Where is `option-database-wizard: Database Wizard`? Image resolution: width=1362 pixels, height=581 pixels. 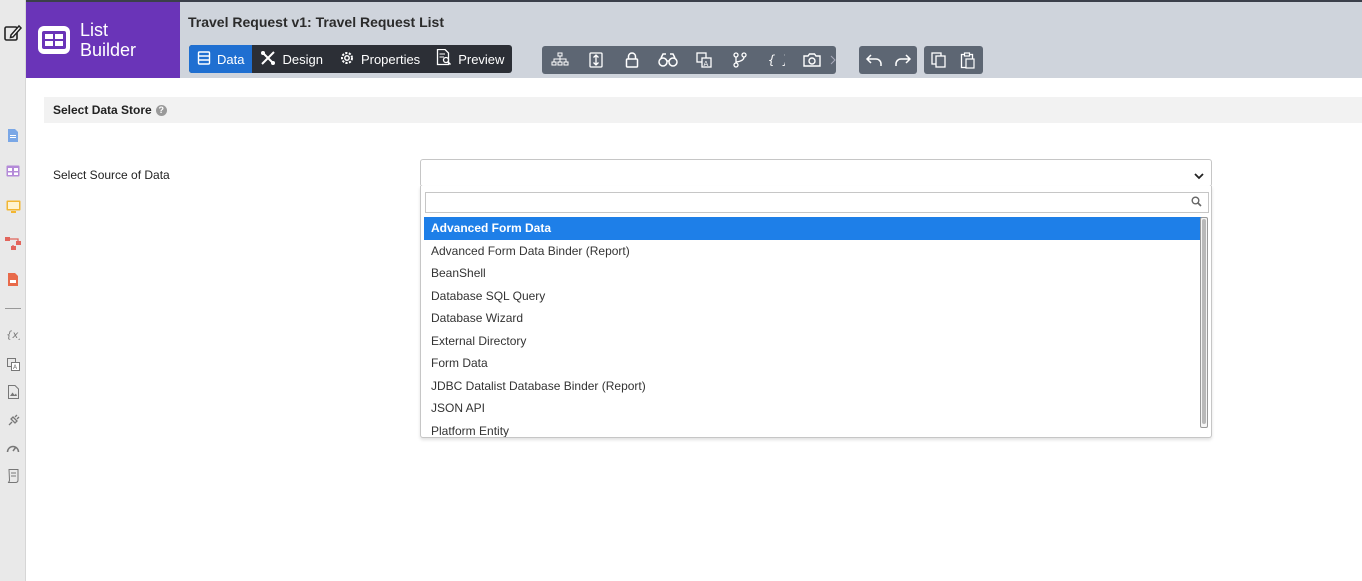 option-database-wizard: Database Wizard is located at coordinates (813, 318).